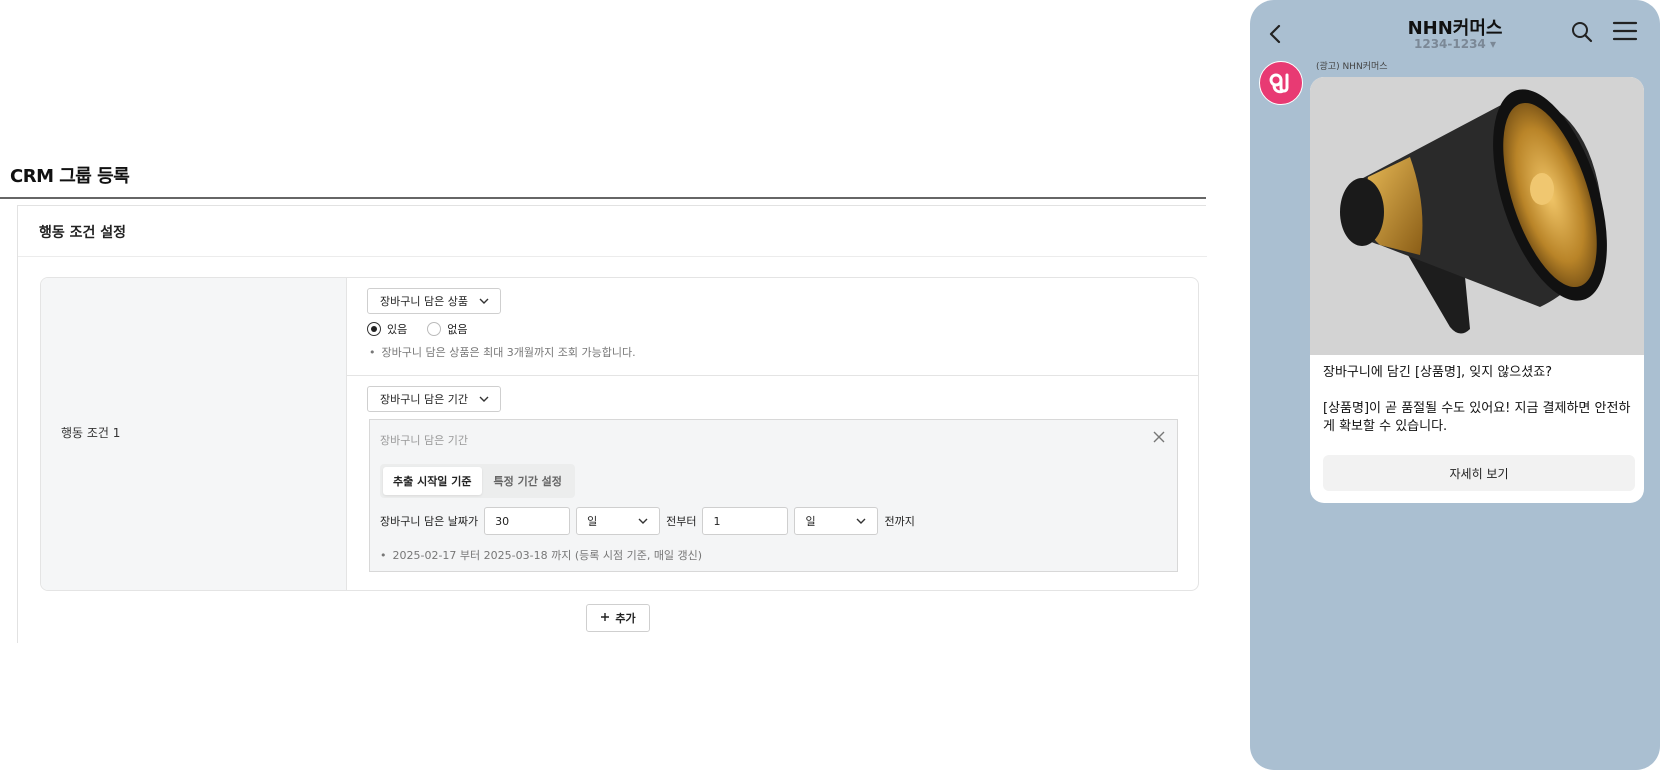 The image size is (1660, 770). I want to click on add-button-label: 추가, so click(625, 618).